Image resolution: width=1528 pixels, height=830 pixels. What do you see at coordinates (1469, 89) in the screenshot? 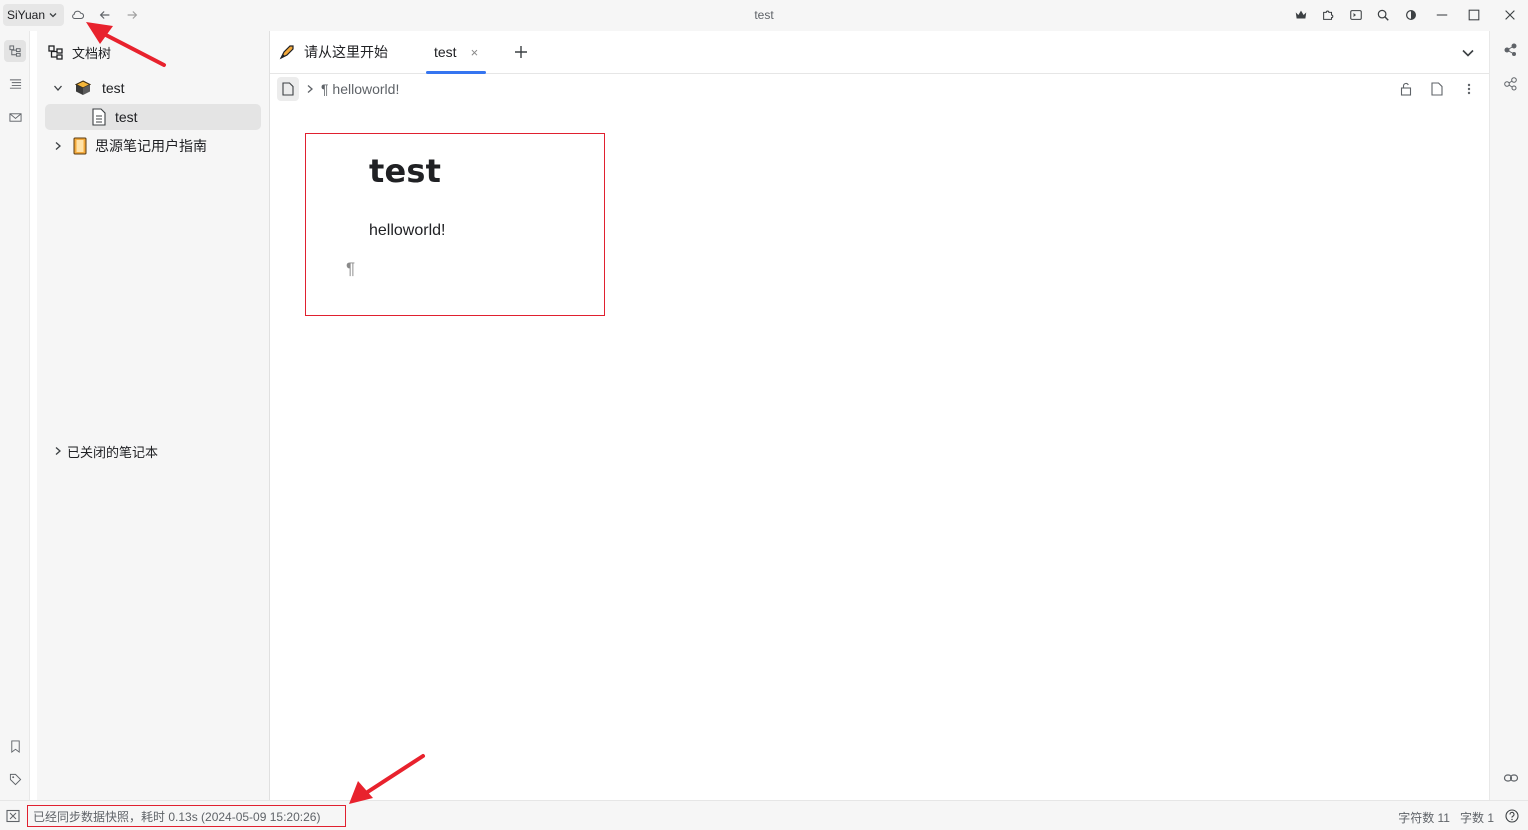
I see `more-menu-icon` at bounding box center [1469, 89].